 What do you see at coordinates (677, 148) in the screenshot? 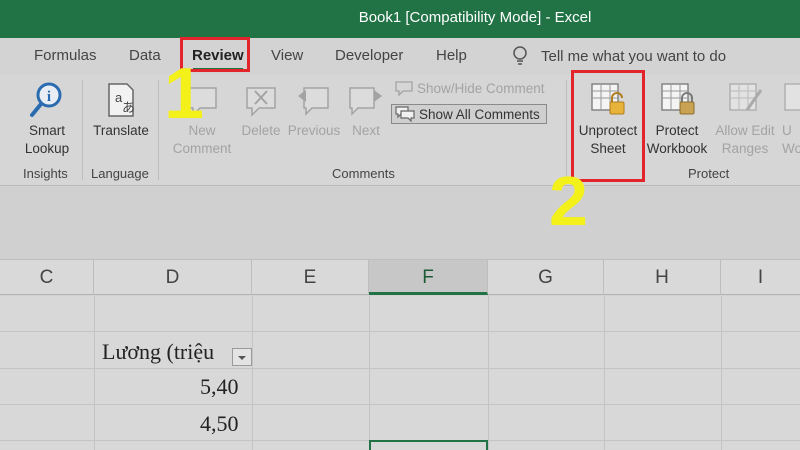
I see `protect-workbook-label-2: Workbook` at bounding box center [677, 148].